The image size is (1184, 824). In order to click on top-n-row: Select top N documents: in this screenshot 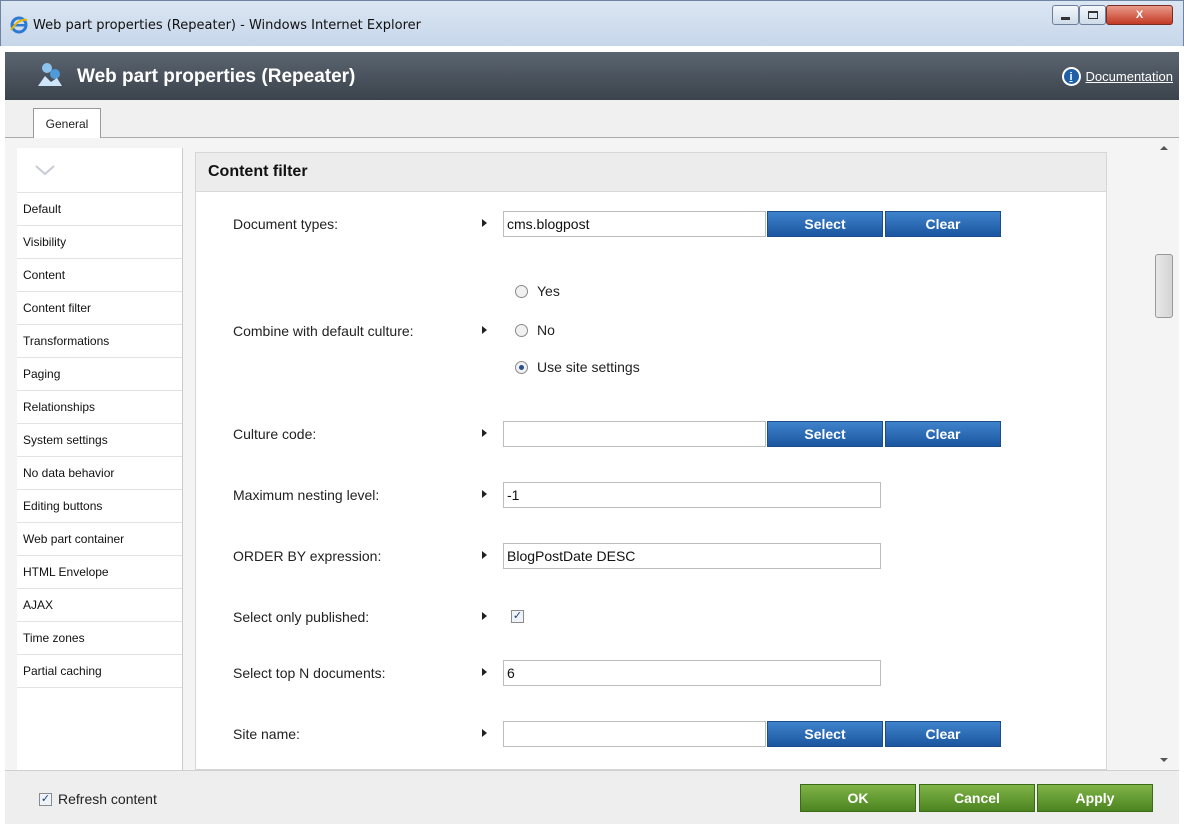, I will do `click(651, 673)`.